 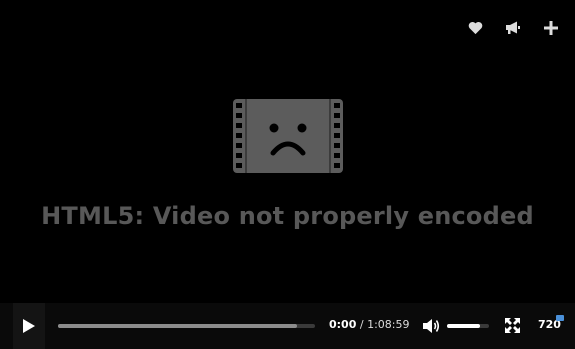 I want to click on play-button, so click(x=29, y=326).